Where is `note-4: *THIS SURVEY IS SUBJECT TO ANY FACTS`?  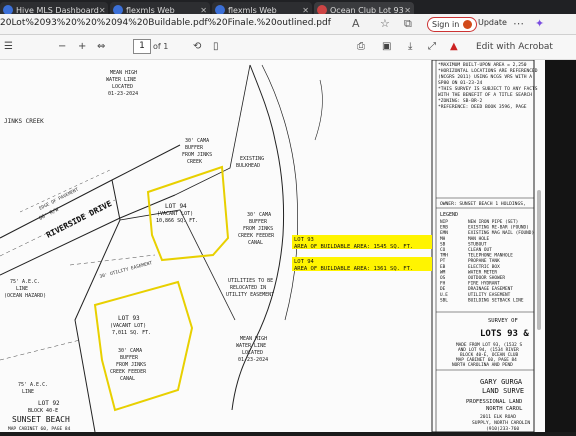
note-4: *THIS SURVEY IS SUBJECT TO ANY FACTS is located at coordinates (488, 89).